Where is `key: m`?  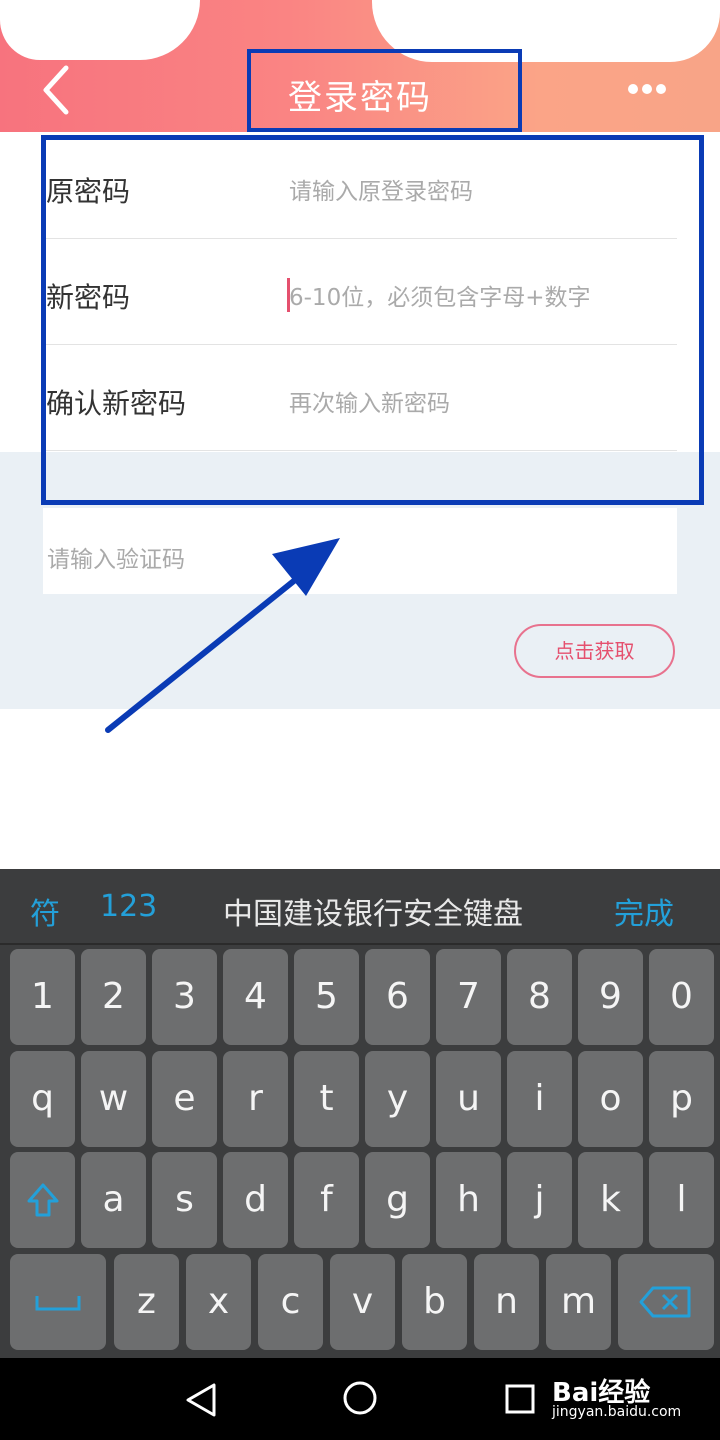
key: m is located at coordinates (578, 1302).